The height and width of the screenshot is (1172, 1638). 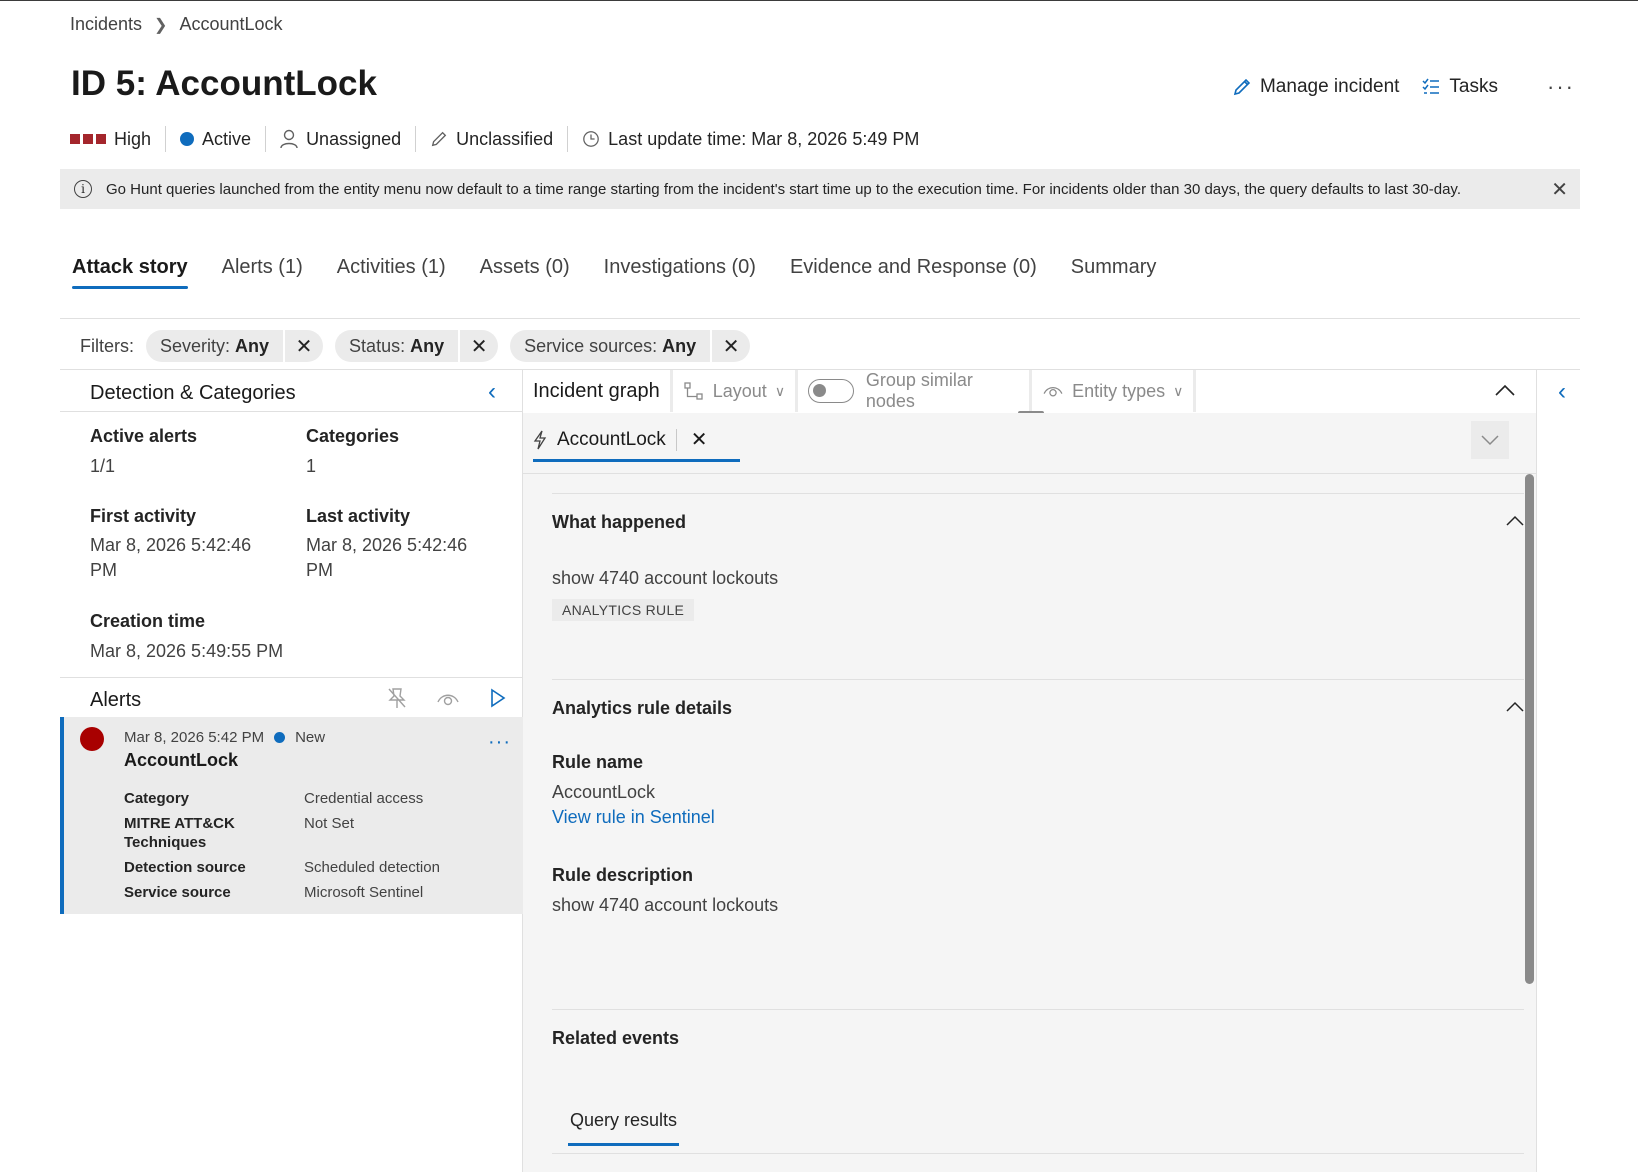 What do you see at coordinates (633, 817) in the screenshot?
I see `view-rule-link: View rule in Sentinel` at bounding box center [633, 817].